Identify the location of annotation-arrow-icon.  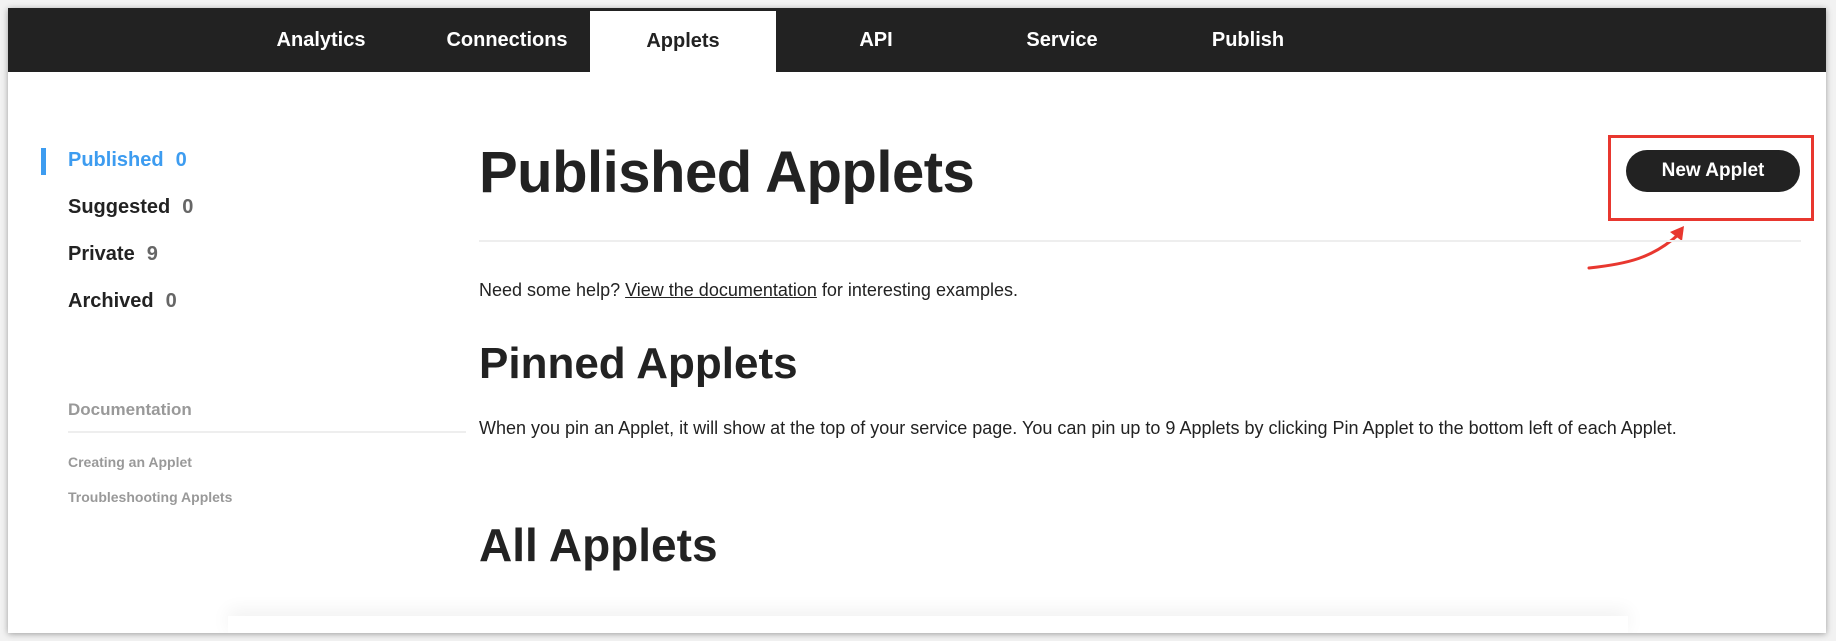
(1635, 248).